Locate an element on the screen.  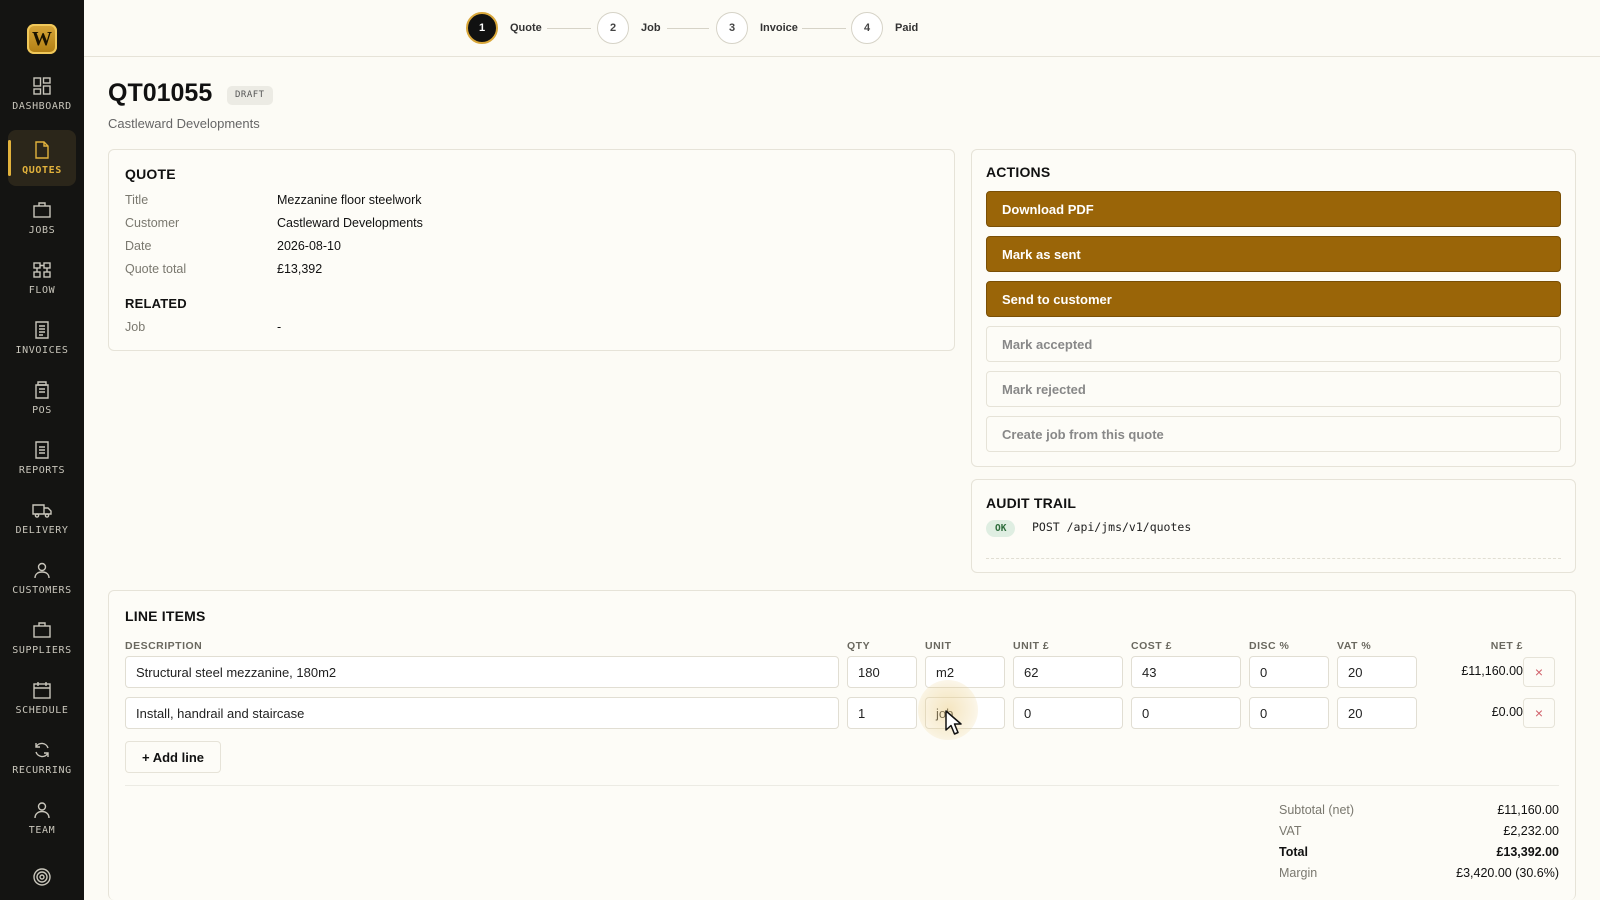
field-label: Job is located at coordinates (135, 327).